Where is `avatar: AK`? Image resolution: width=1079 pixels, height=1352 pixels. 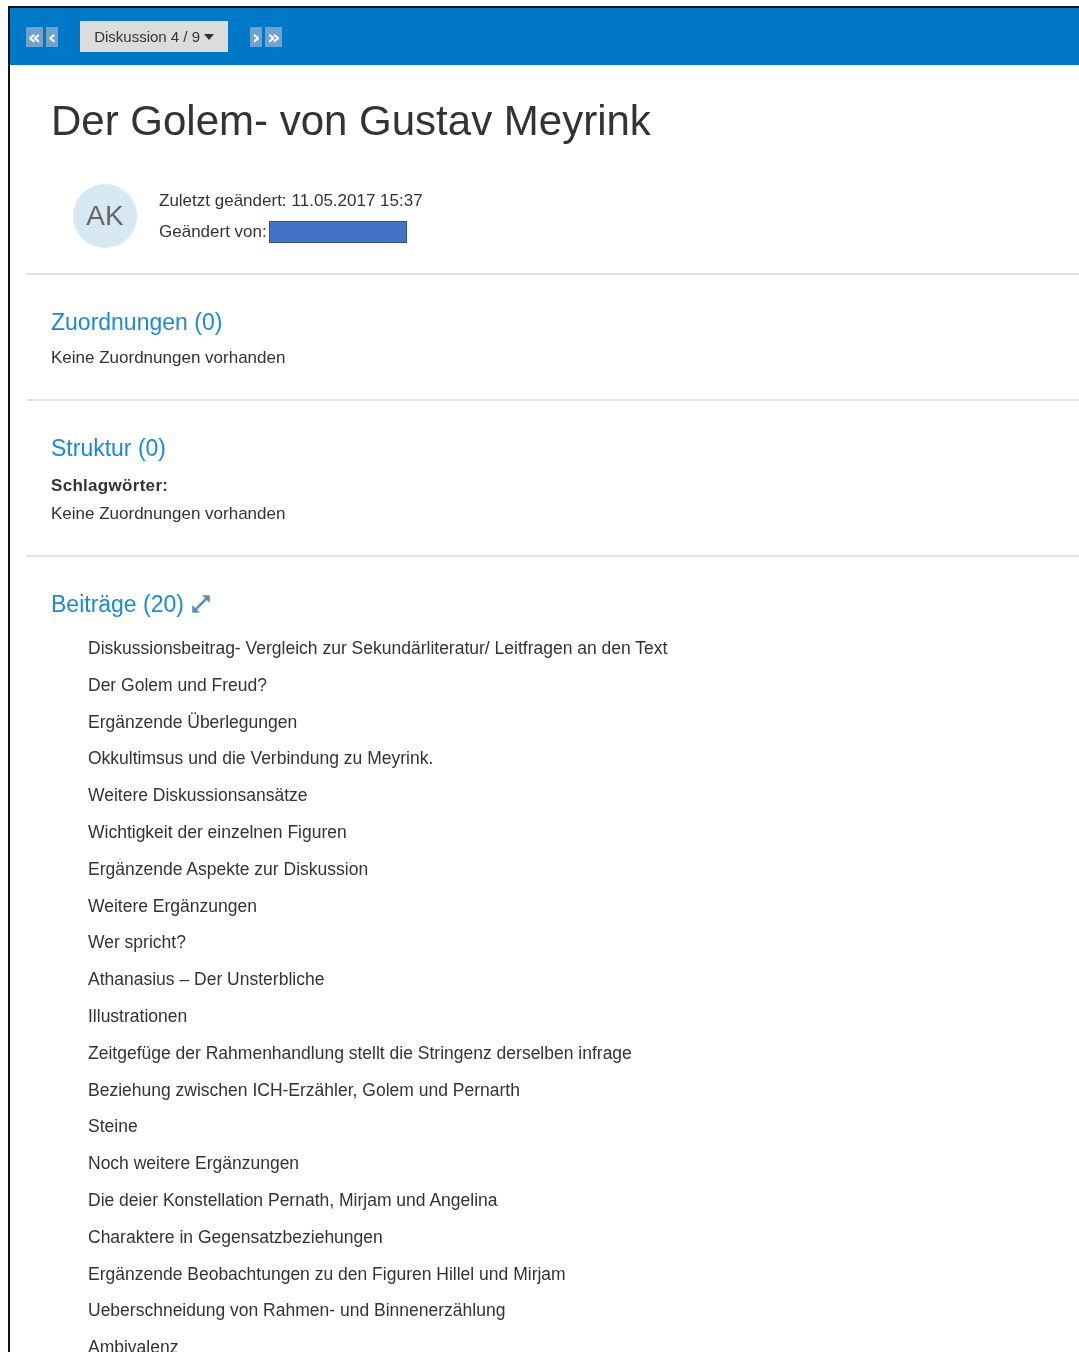 avatar: AK is located at coordinates (105, 216).